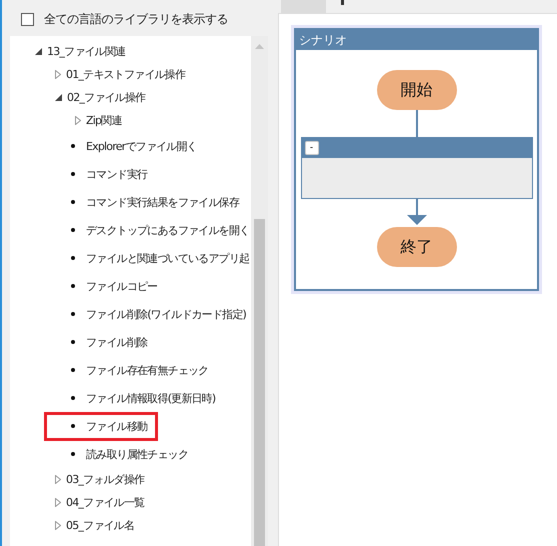  I want to click on scroll-up-icon, so click(259, 46).